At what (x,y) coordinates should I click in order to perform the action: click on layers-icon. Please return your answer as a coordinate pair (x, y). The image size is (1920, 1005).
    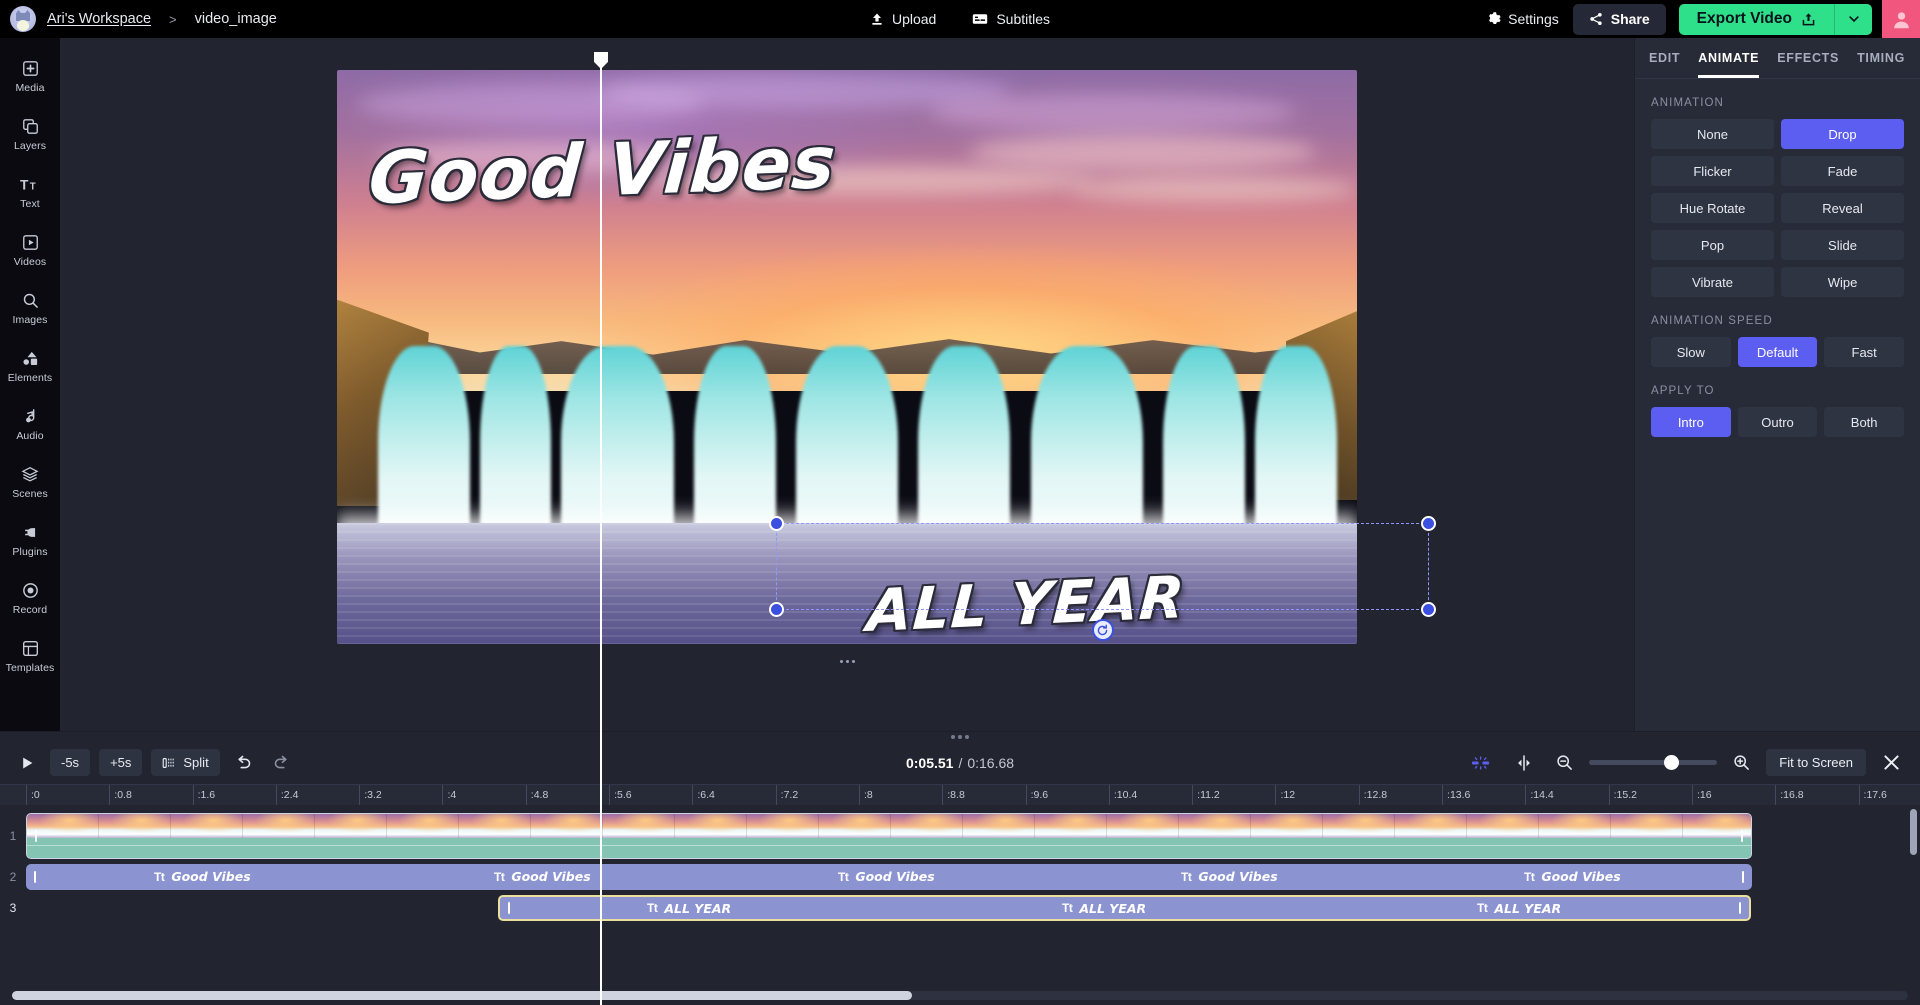
    Looking at the image, I should click on (30, 126).